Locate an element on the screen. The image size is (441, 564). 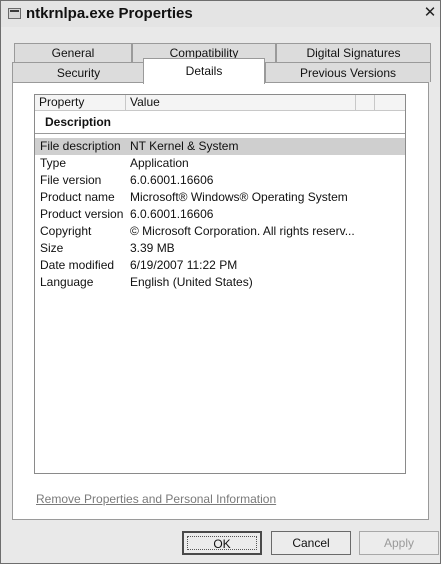
list-item: Type Application is located at coordinates (220, 163).